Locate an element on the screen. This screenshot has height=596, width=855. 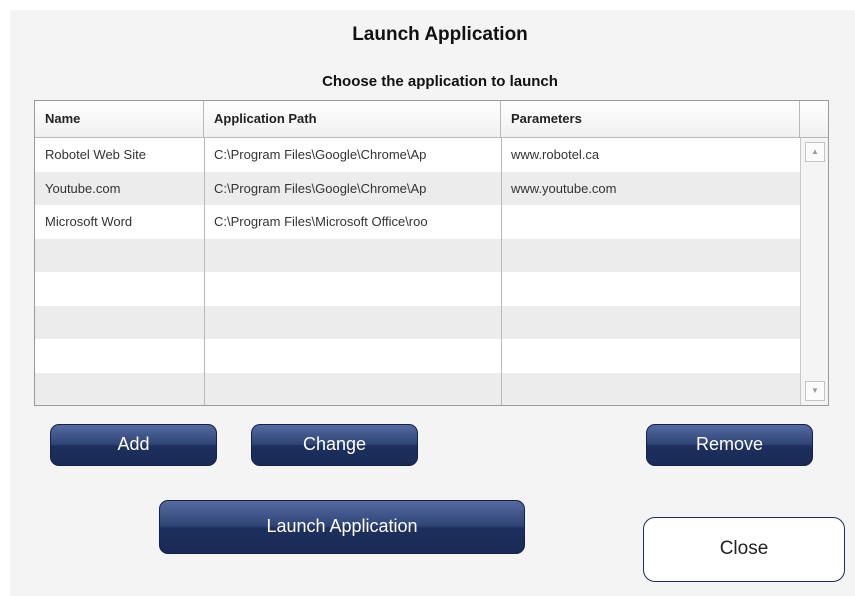
column-header-name: Name is located at coordinates (119, 119).